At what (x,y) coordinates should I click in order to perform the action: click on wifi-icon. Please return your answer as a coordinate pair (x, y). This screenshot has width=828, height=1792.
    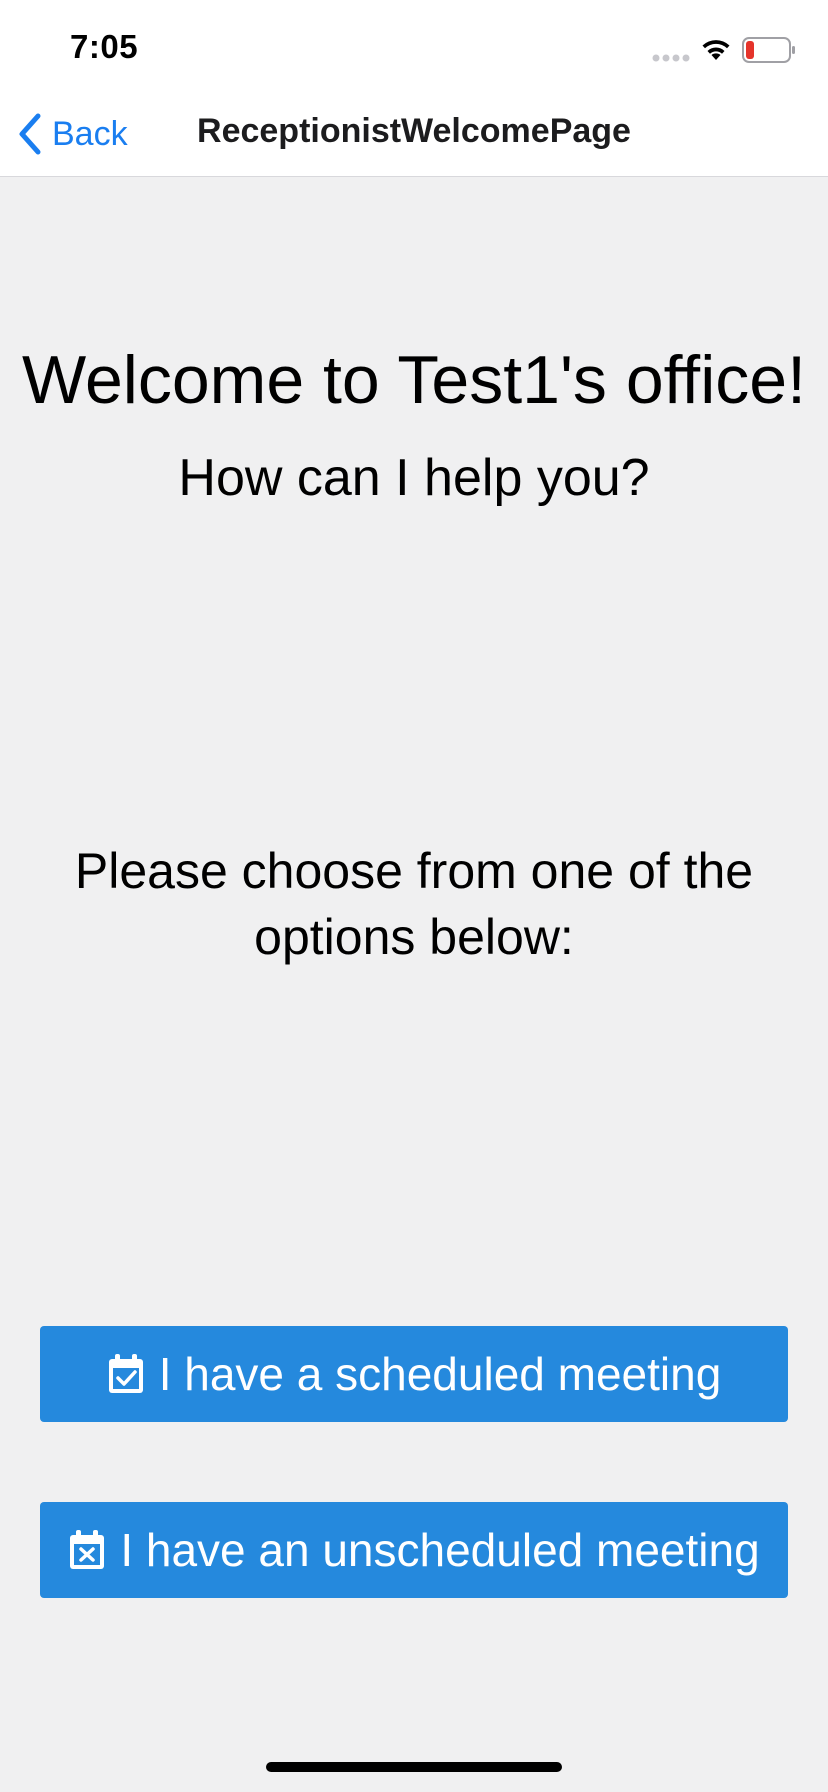
    Looking at the image, I should click on (716, 50).